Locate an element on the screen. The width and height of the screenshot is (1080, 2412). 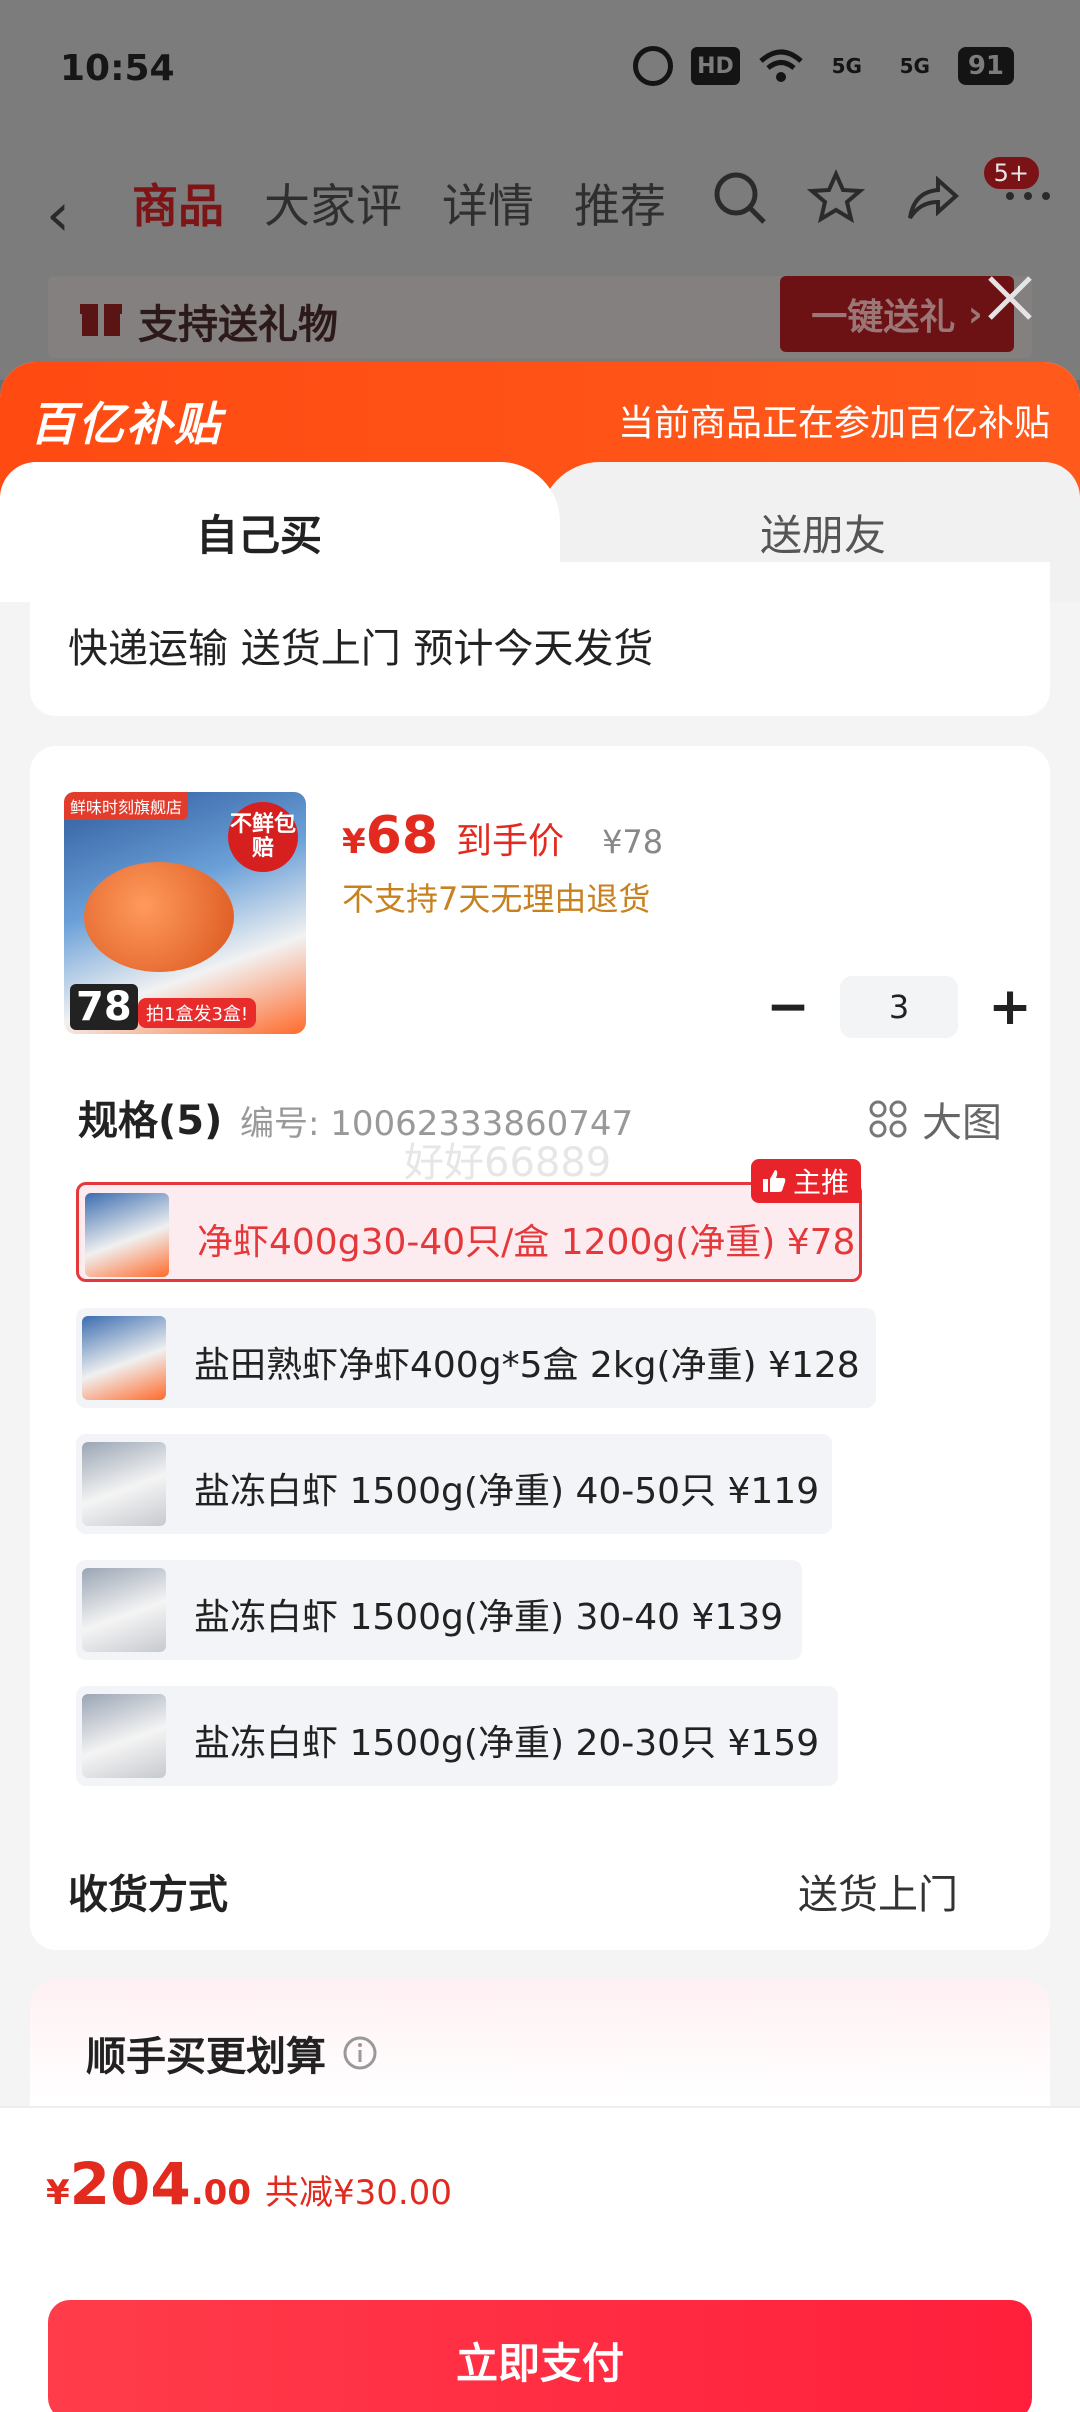
image-ribbon: 拍1盒发3盒! is located at coordinates (197, 1013).